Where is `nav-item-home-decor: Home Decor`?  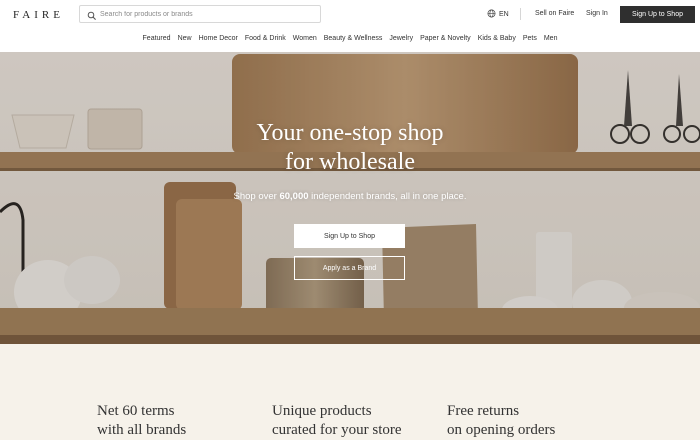
nav-item-home-decor: Home Decor is located at coordinates (218, 38).